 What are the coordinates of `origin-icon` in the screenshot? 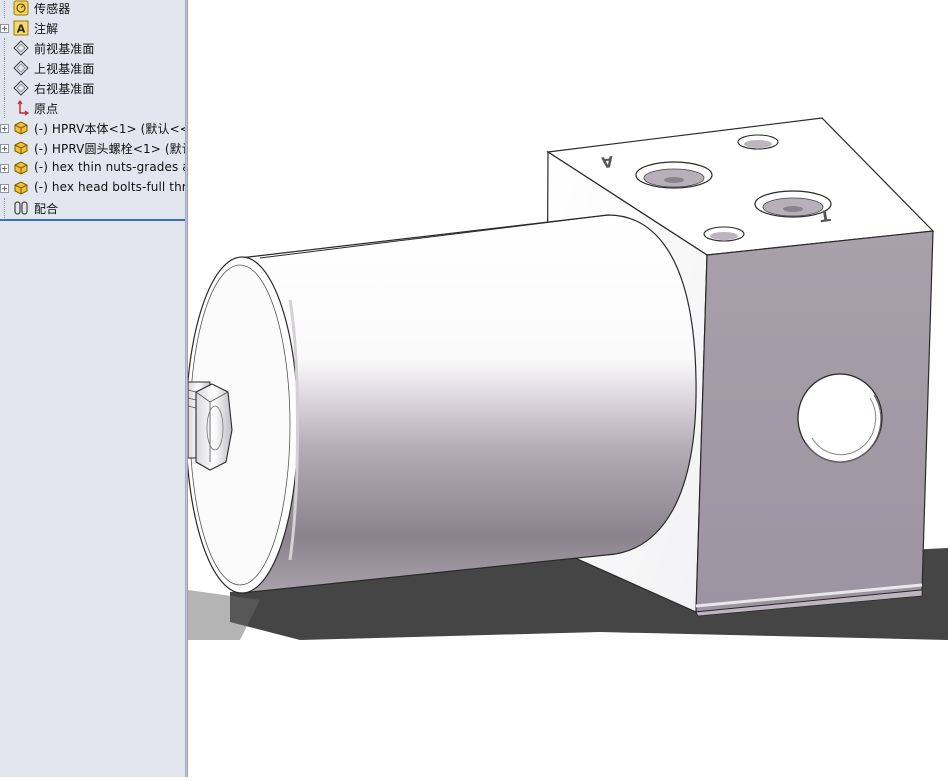 It's located at (23, 108).